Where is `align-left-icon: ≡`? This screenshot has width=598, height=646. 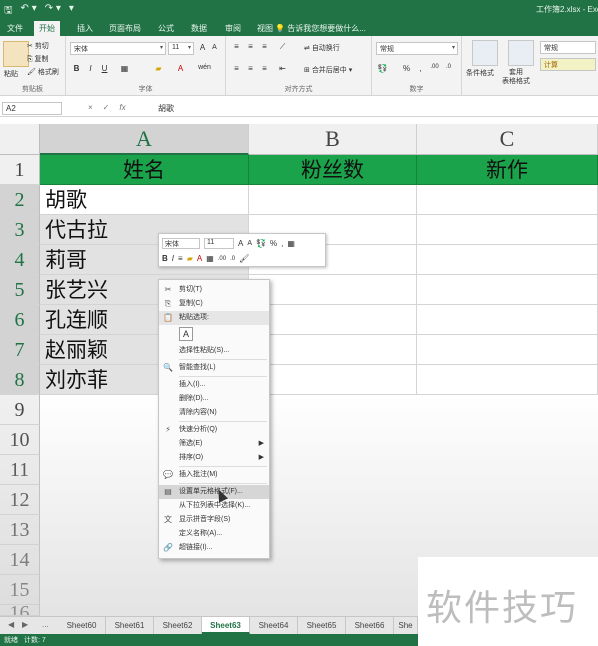 align-left-icon: ≡ is located at coordinates (236, 69).